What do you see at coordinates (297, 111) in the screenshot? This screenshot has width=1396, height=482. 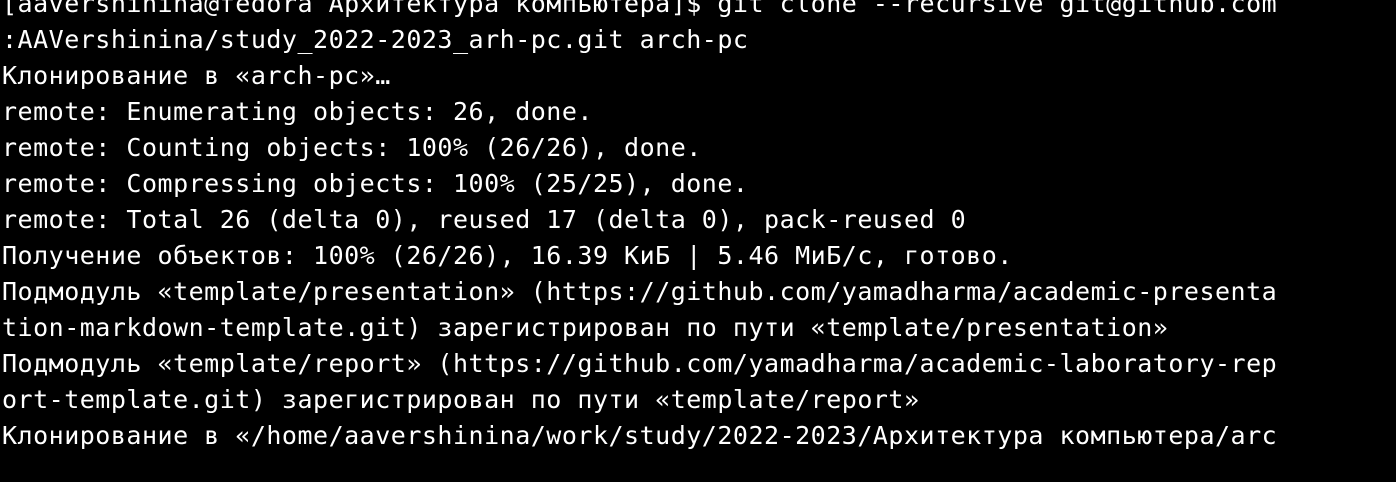 I see `terminal-line-enumerating: remote: Enumerating objects: 26, done.` at bounding box center [297, 111].